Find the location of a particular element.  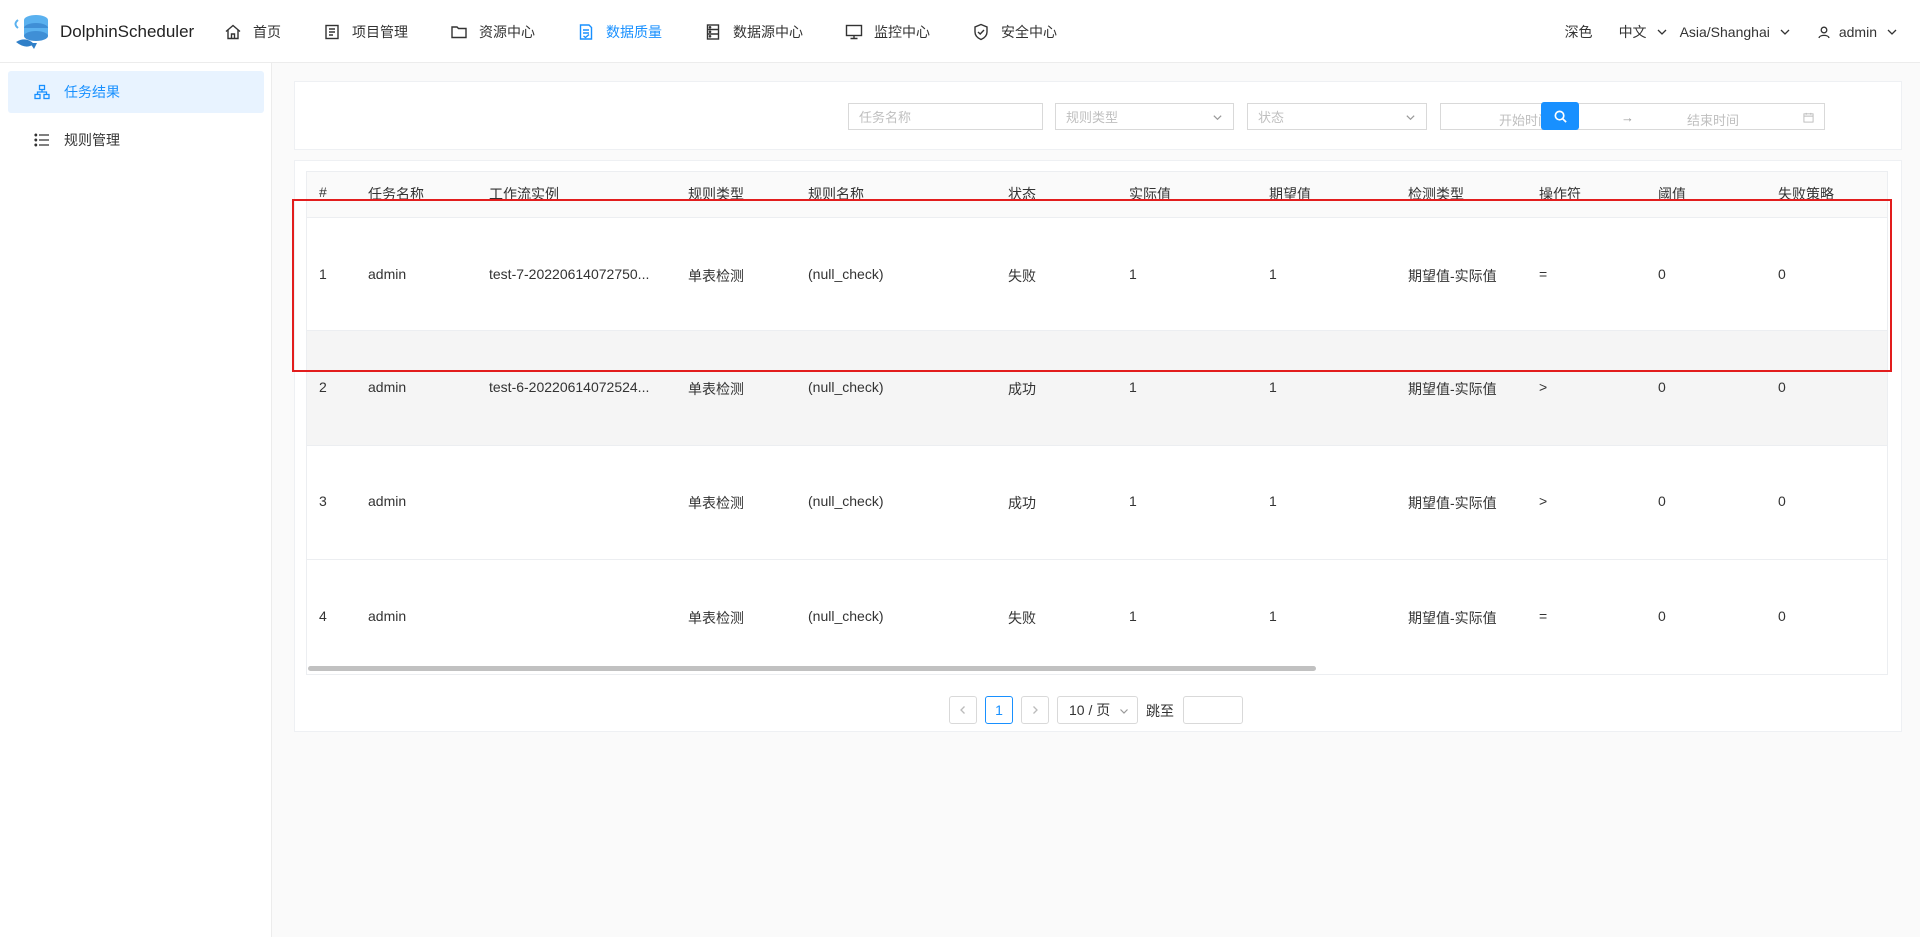

column-header: 操作符 is located at coordinates (1560, 194).